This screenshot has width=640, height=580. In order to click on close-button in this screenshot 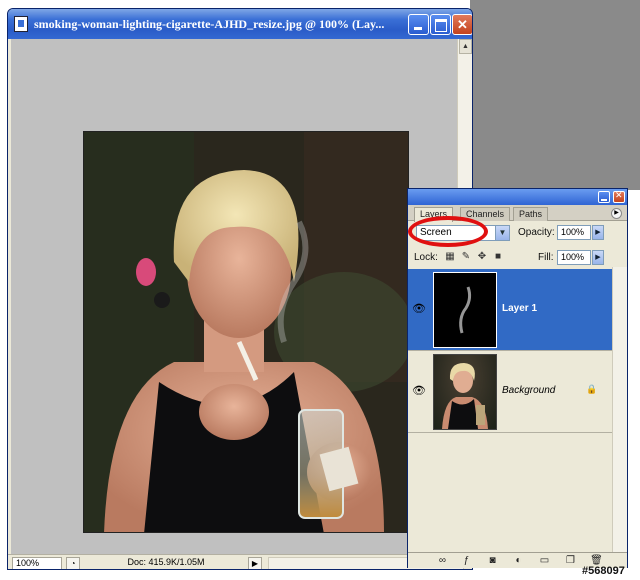, I will do `click(462, 24)`.